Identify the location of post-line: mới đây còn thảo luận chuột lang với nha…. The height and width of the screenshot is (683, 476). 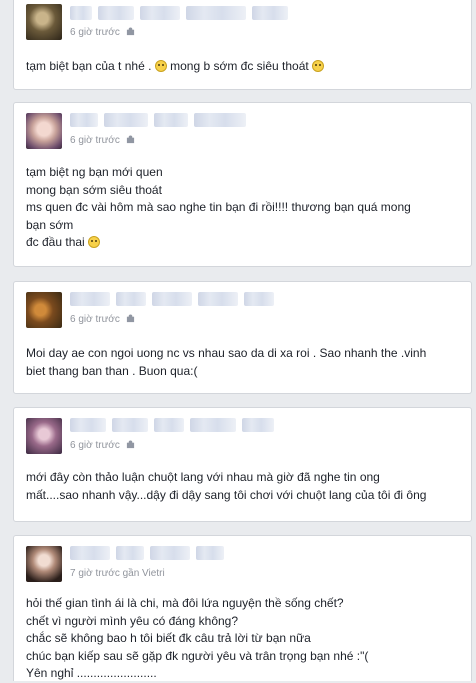
(203, 477).